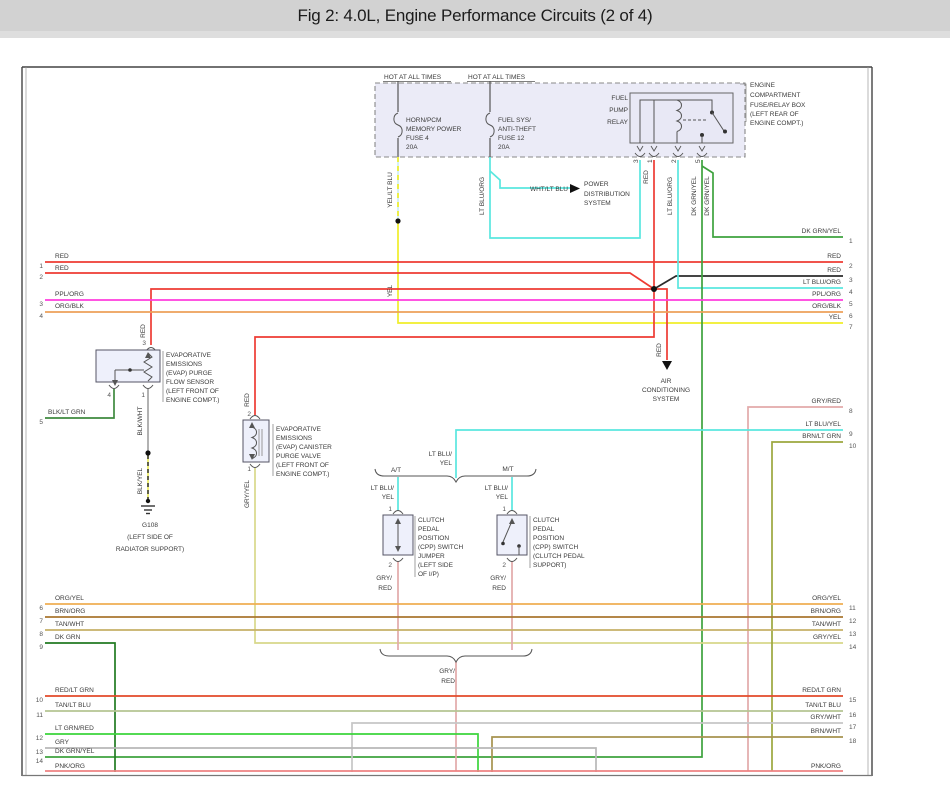  I want to click on svg-text: WHT/LT BLU, so click(549, 189).